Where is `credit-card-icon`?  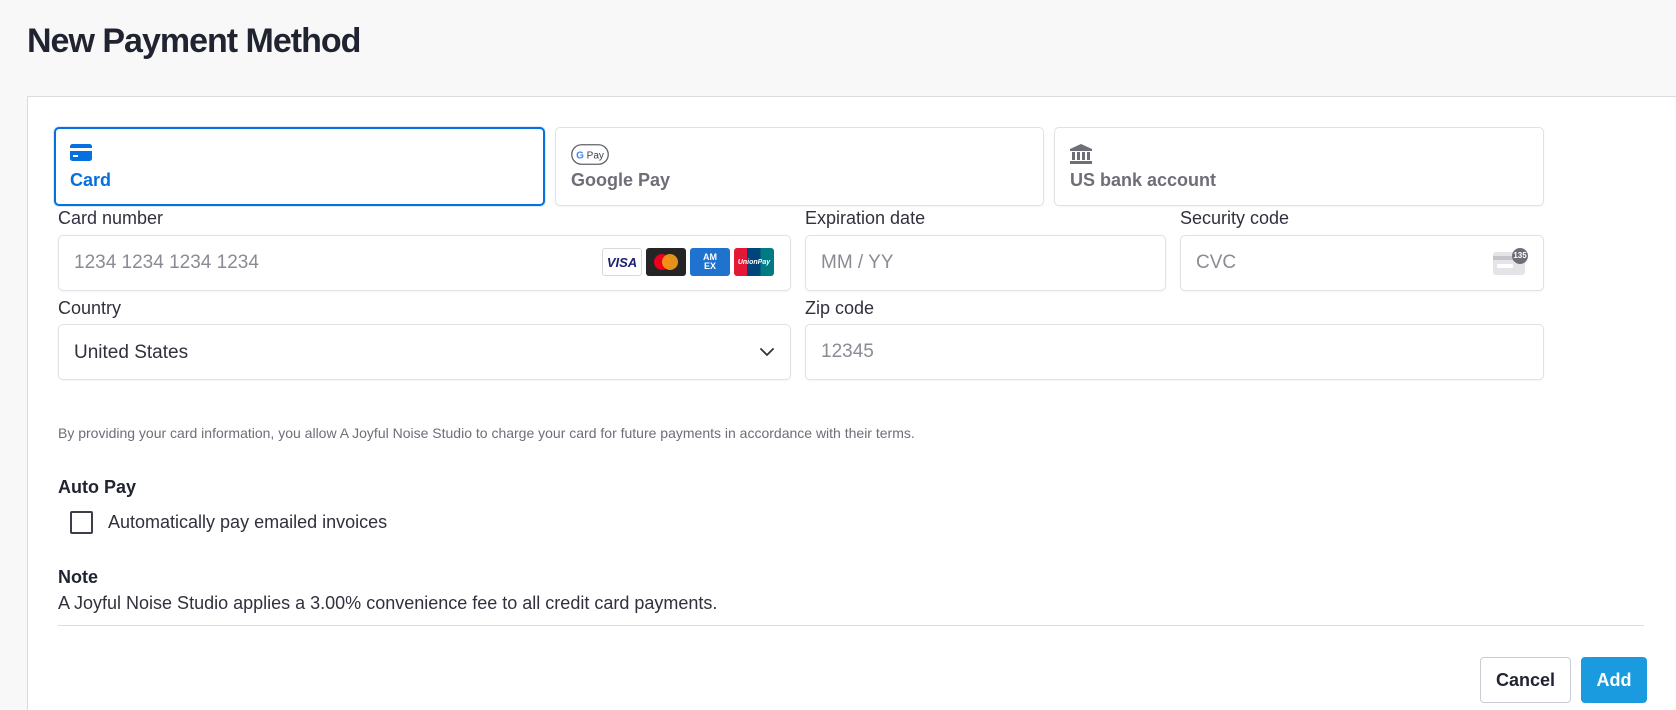
credit-card-icon is located at coordinates (81, 155).